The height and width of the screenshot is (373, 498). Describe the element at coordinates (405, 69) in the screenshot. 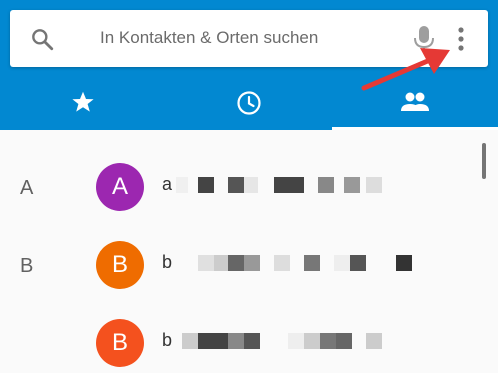

I see `red-arrow-annotation` at that location.